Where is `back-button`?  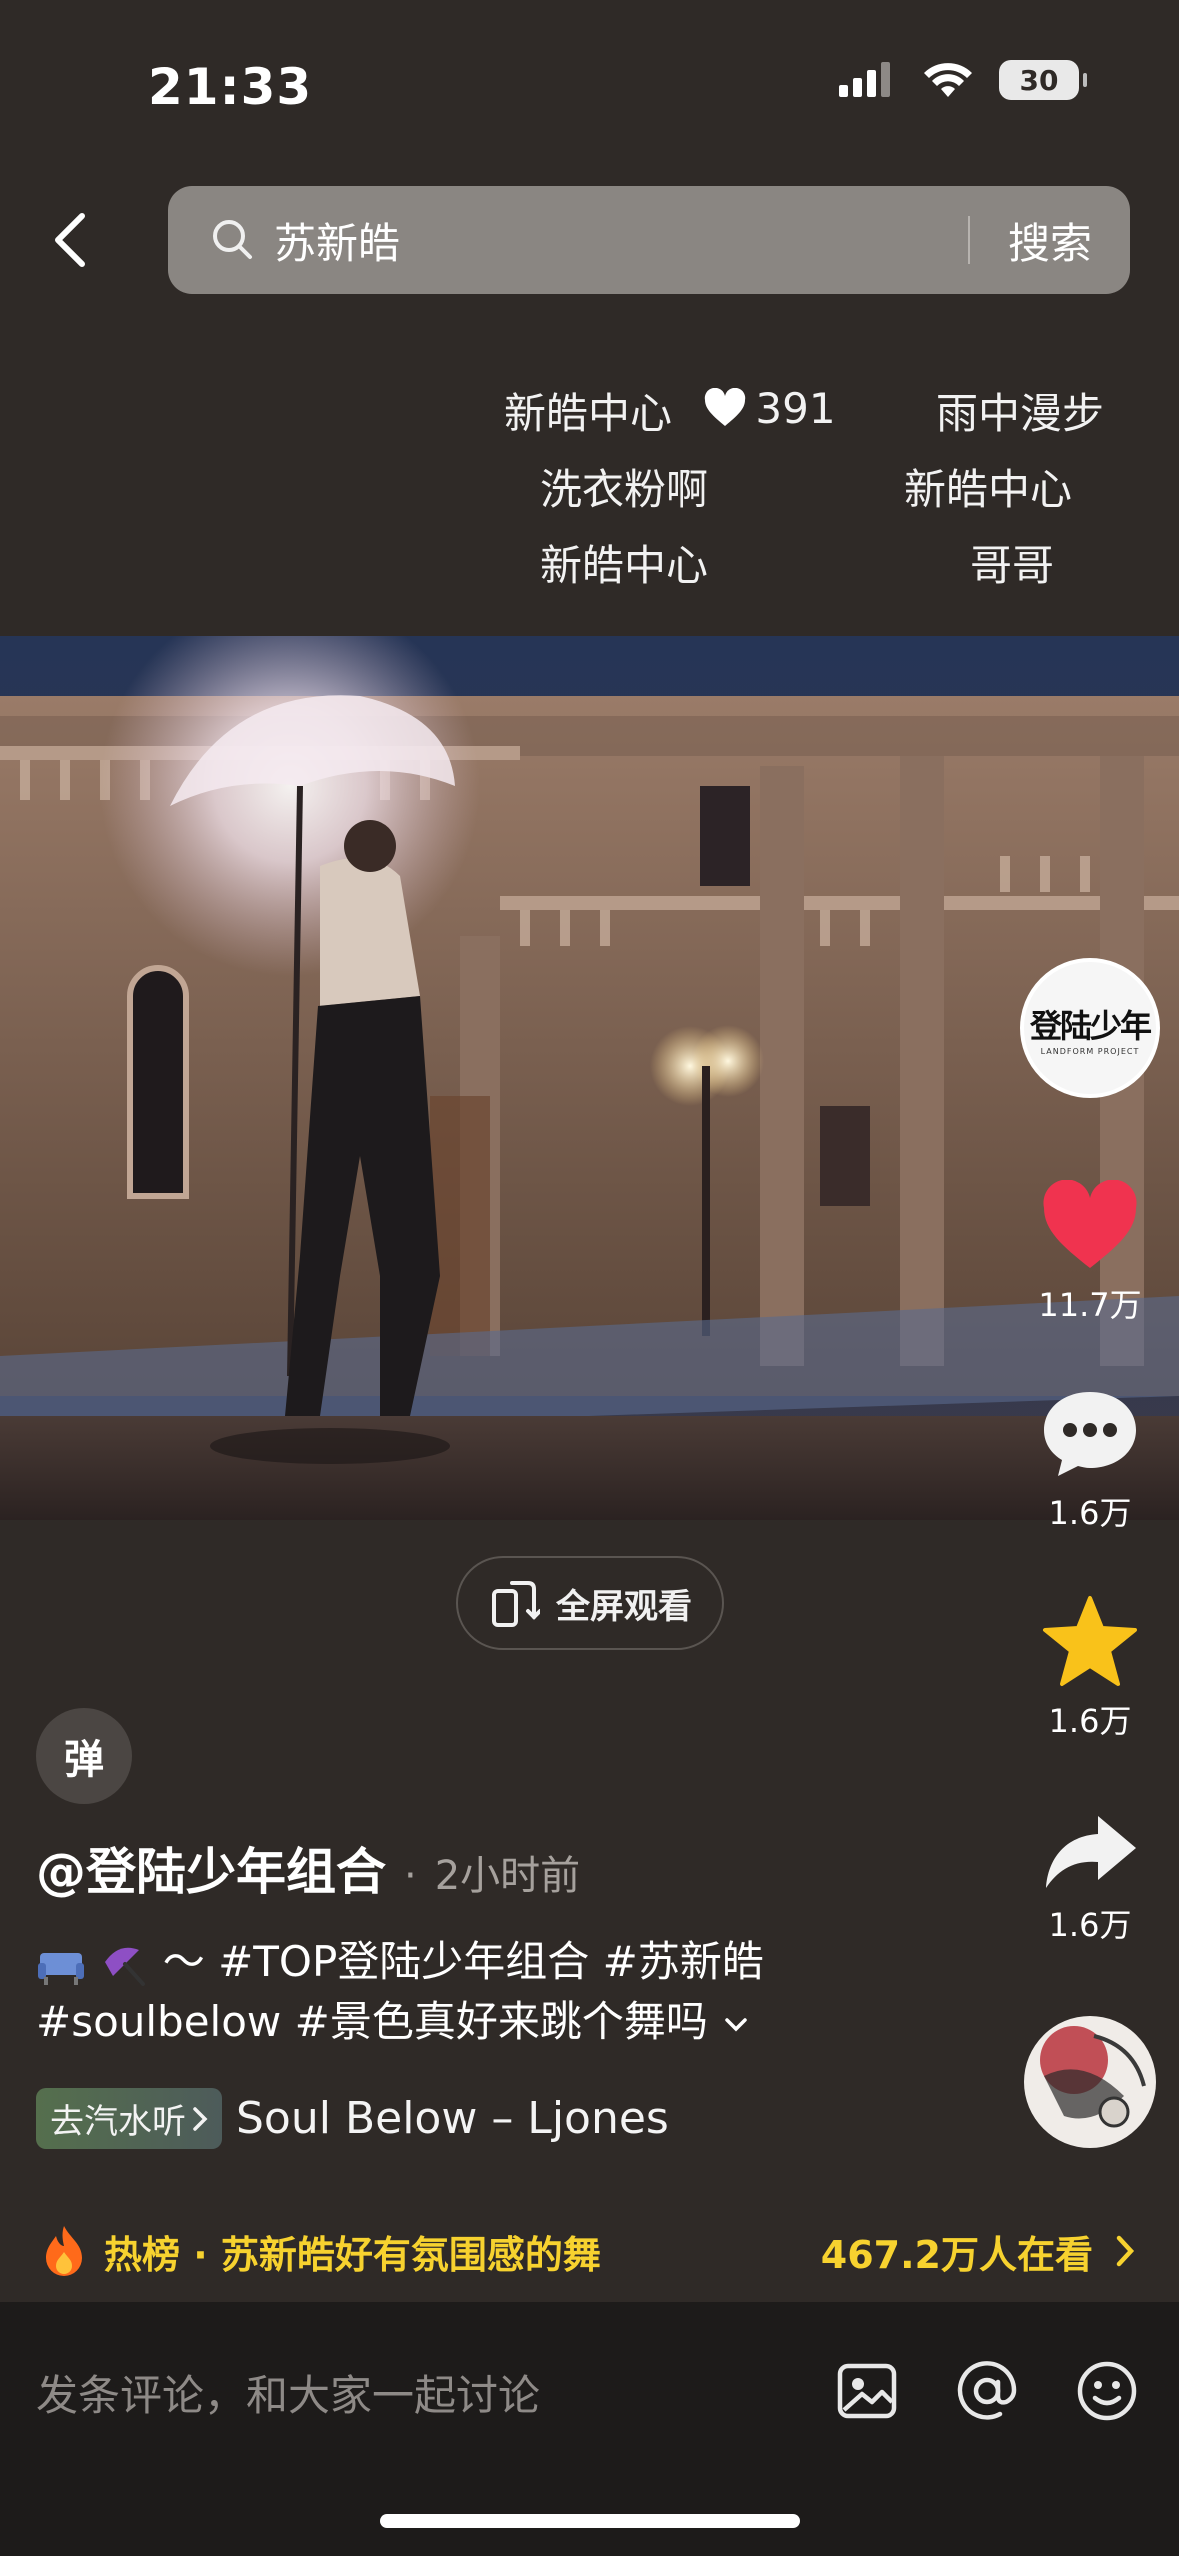
back-button is located at coordinates (70, 240).